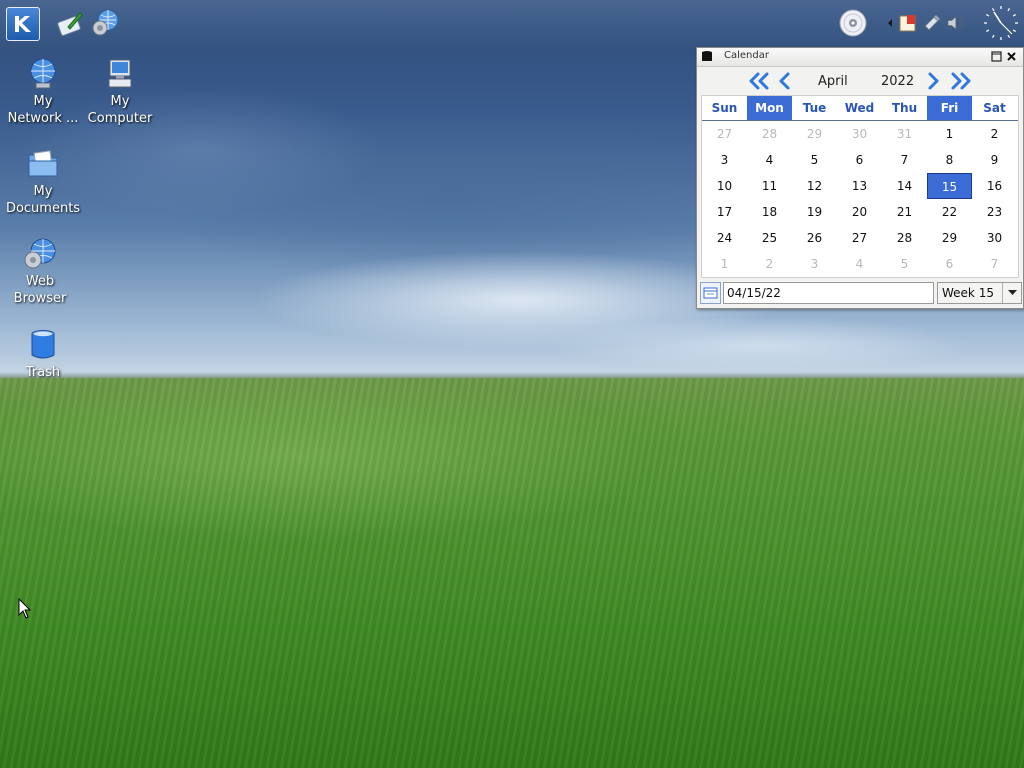 The height and width of the screenshot is (768, 1024). Describe the element at coordinates (996, 56) in the screenshot. I see `maximize-icon` at that location.